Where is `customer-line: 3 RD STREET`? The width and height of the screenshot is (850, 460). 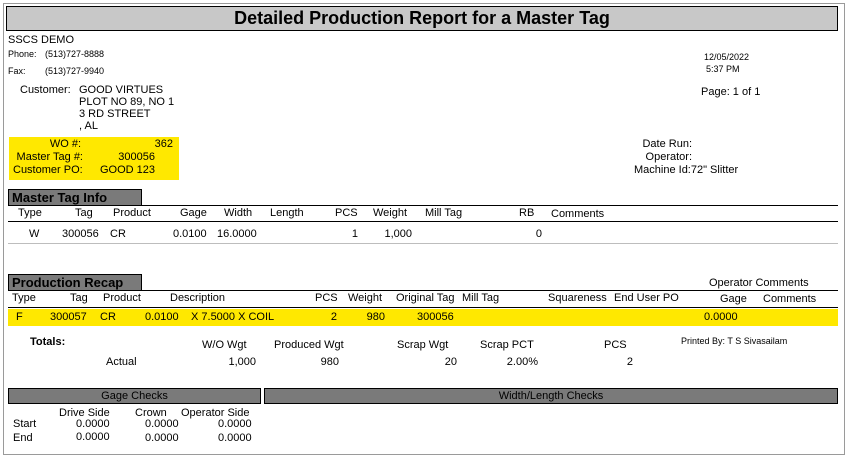 customer-line: 3 RD STREET is located at coordinates (115, 114).